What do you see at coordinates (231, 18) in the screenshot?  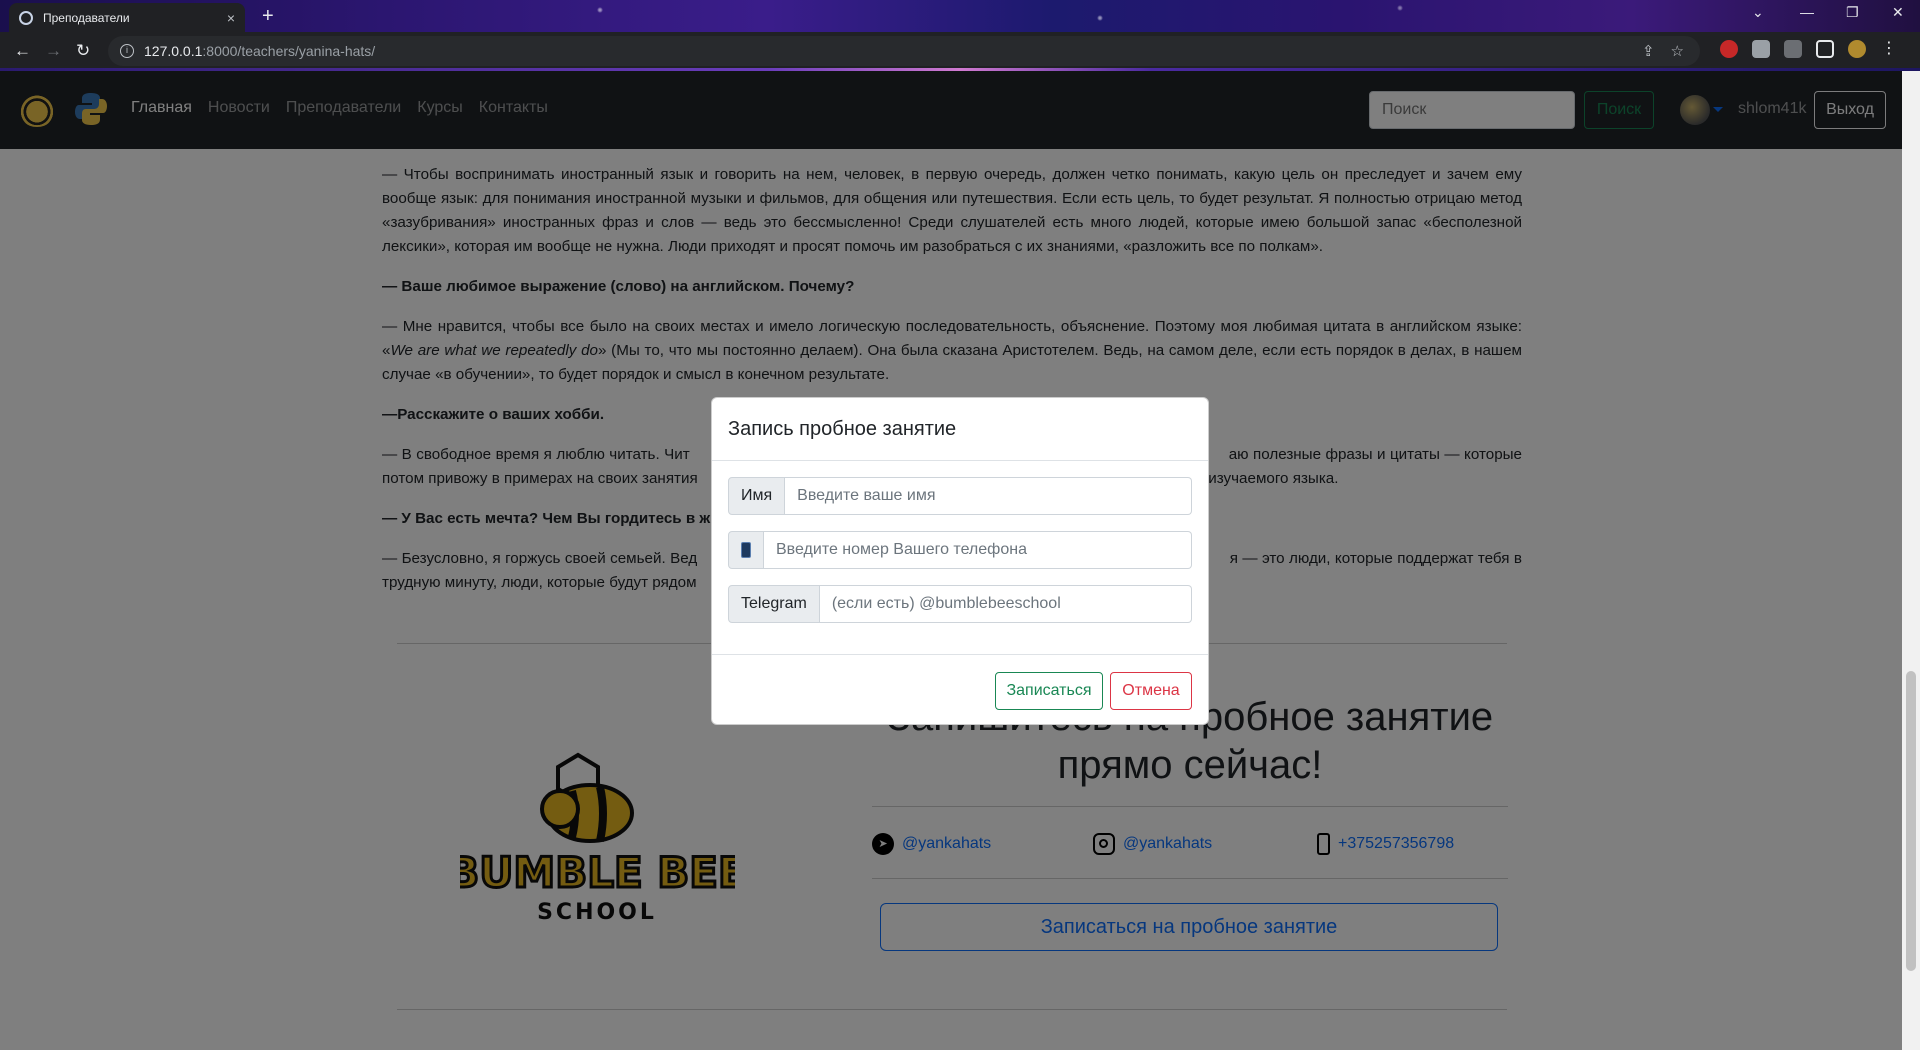 I see `tab-close-icon: ×` at bounding box center [231, 18].